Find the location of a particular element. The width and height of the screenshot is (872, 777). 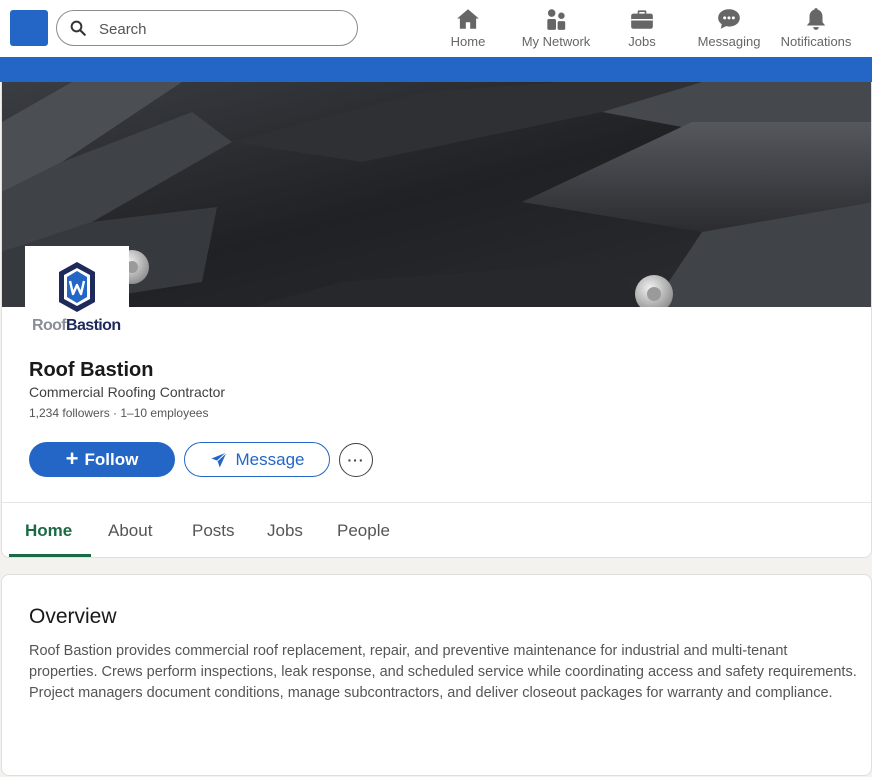

nav-jobs: Jobs is located at coordinates (642, 29).